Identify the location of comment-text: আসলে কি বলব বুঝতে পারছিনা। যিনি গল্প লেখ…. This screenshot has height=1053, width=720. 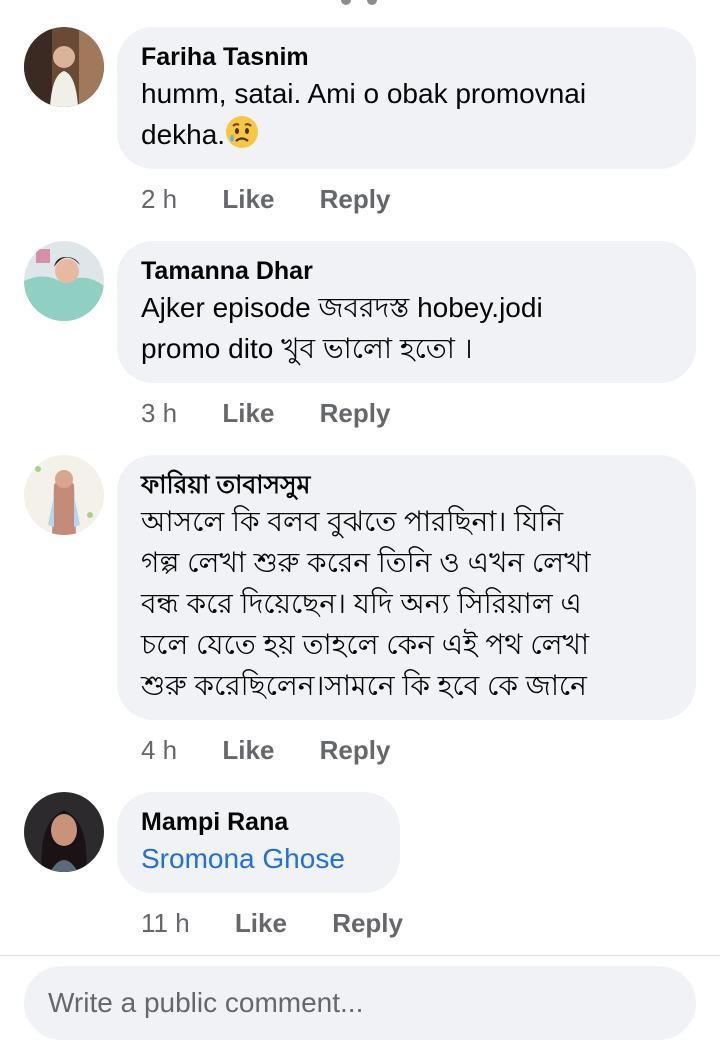
(406, 603).